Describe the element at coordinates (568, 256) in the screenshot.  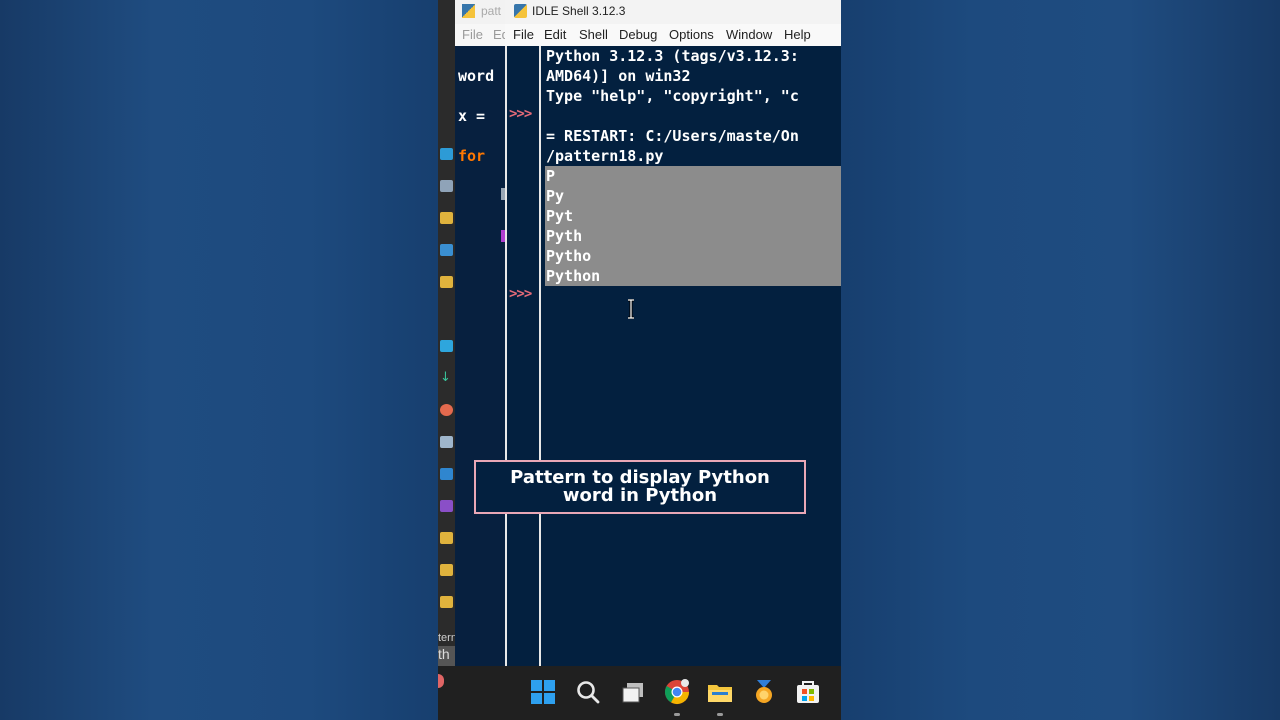
I see `output-line: Pytho` at that location.